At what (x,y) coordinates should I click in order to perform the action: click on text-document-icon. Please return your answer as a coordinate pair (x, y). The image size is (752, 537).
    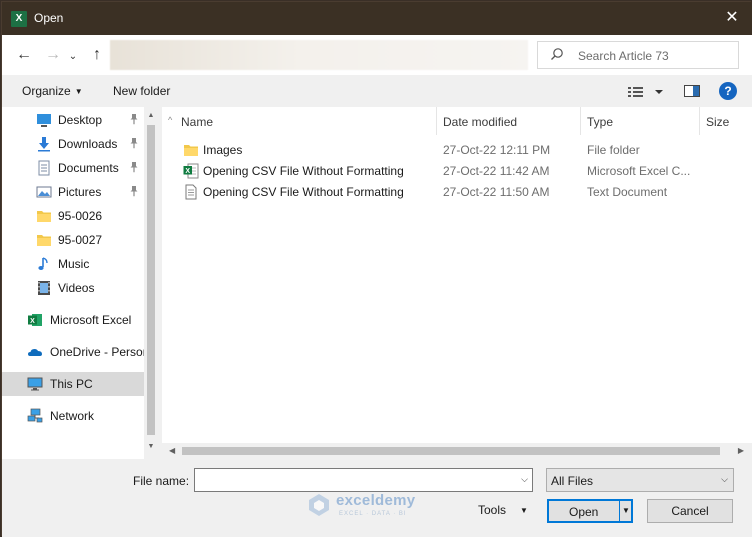
    Looking at the image, I should click on (191, 192).